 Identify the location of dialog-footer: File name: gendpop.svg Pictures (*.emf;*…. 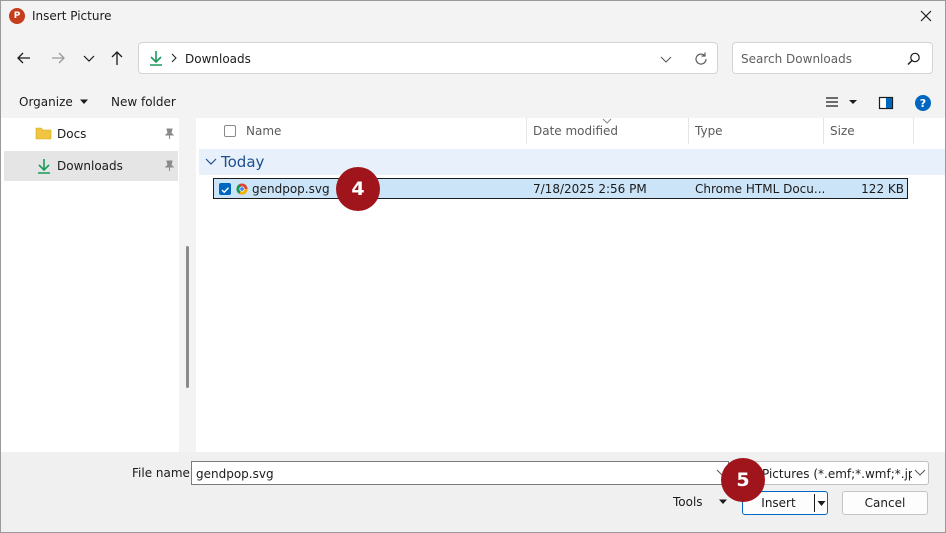
(473, 492).